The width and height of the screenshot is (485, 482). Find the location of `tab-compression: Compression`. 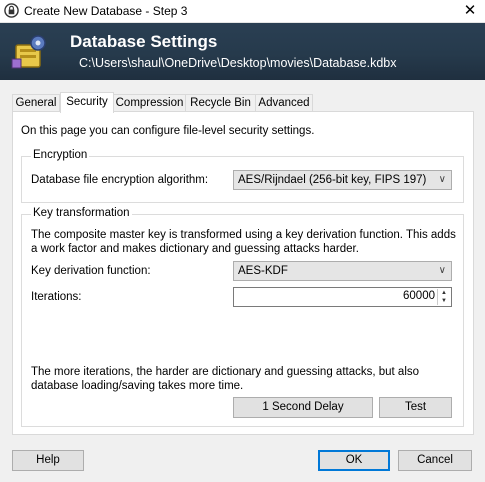

tab-compression: Compression is located at coordinates (149, 103).